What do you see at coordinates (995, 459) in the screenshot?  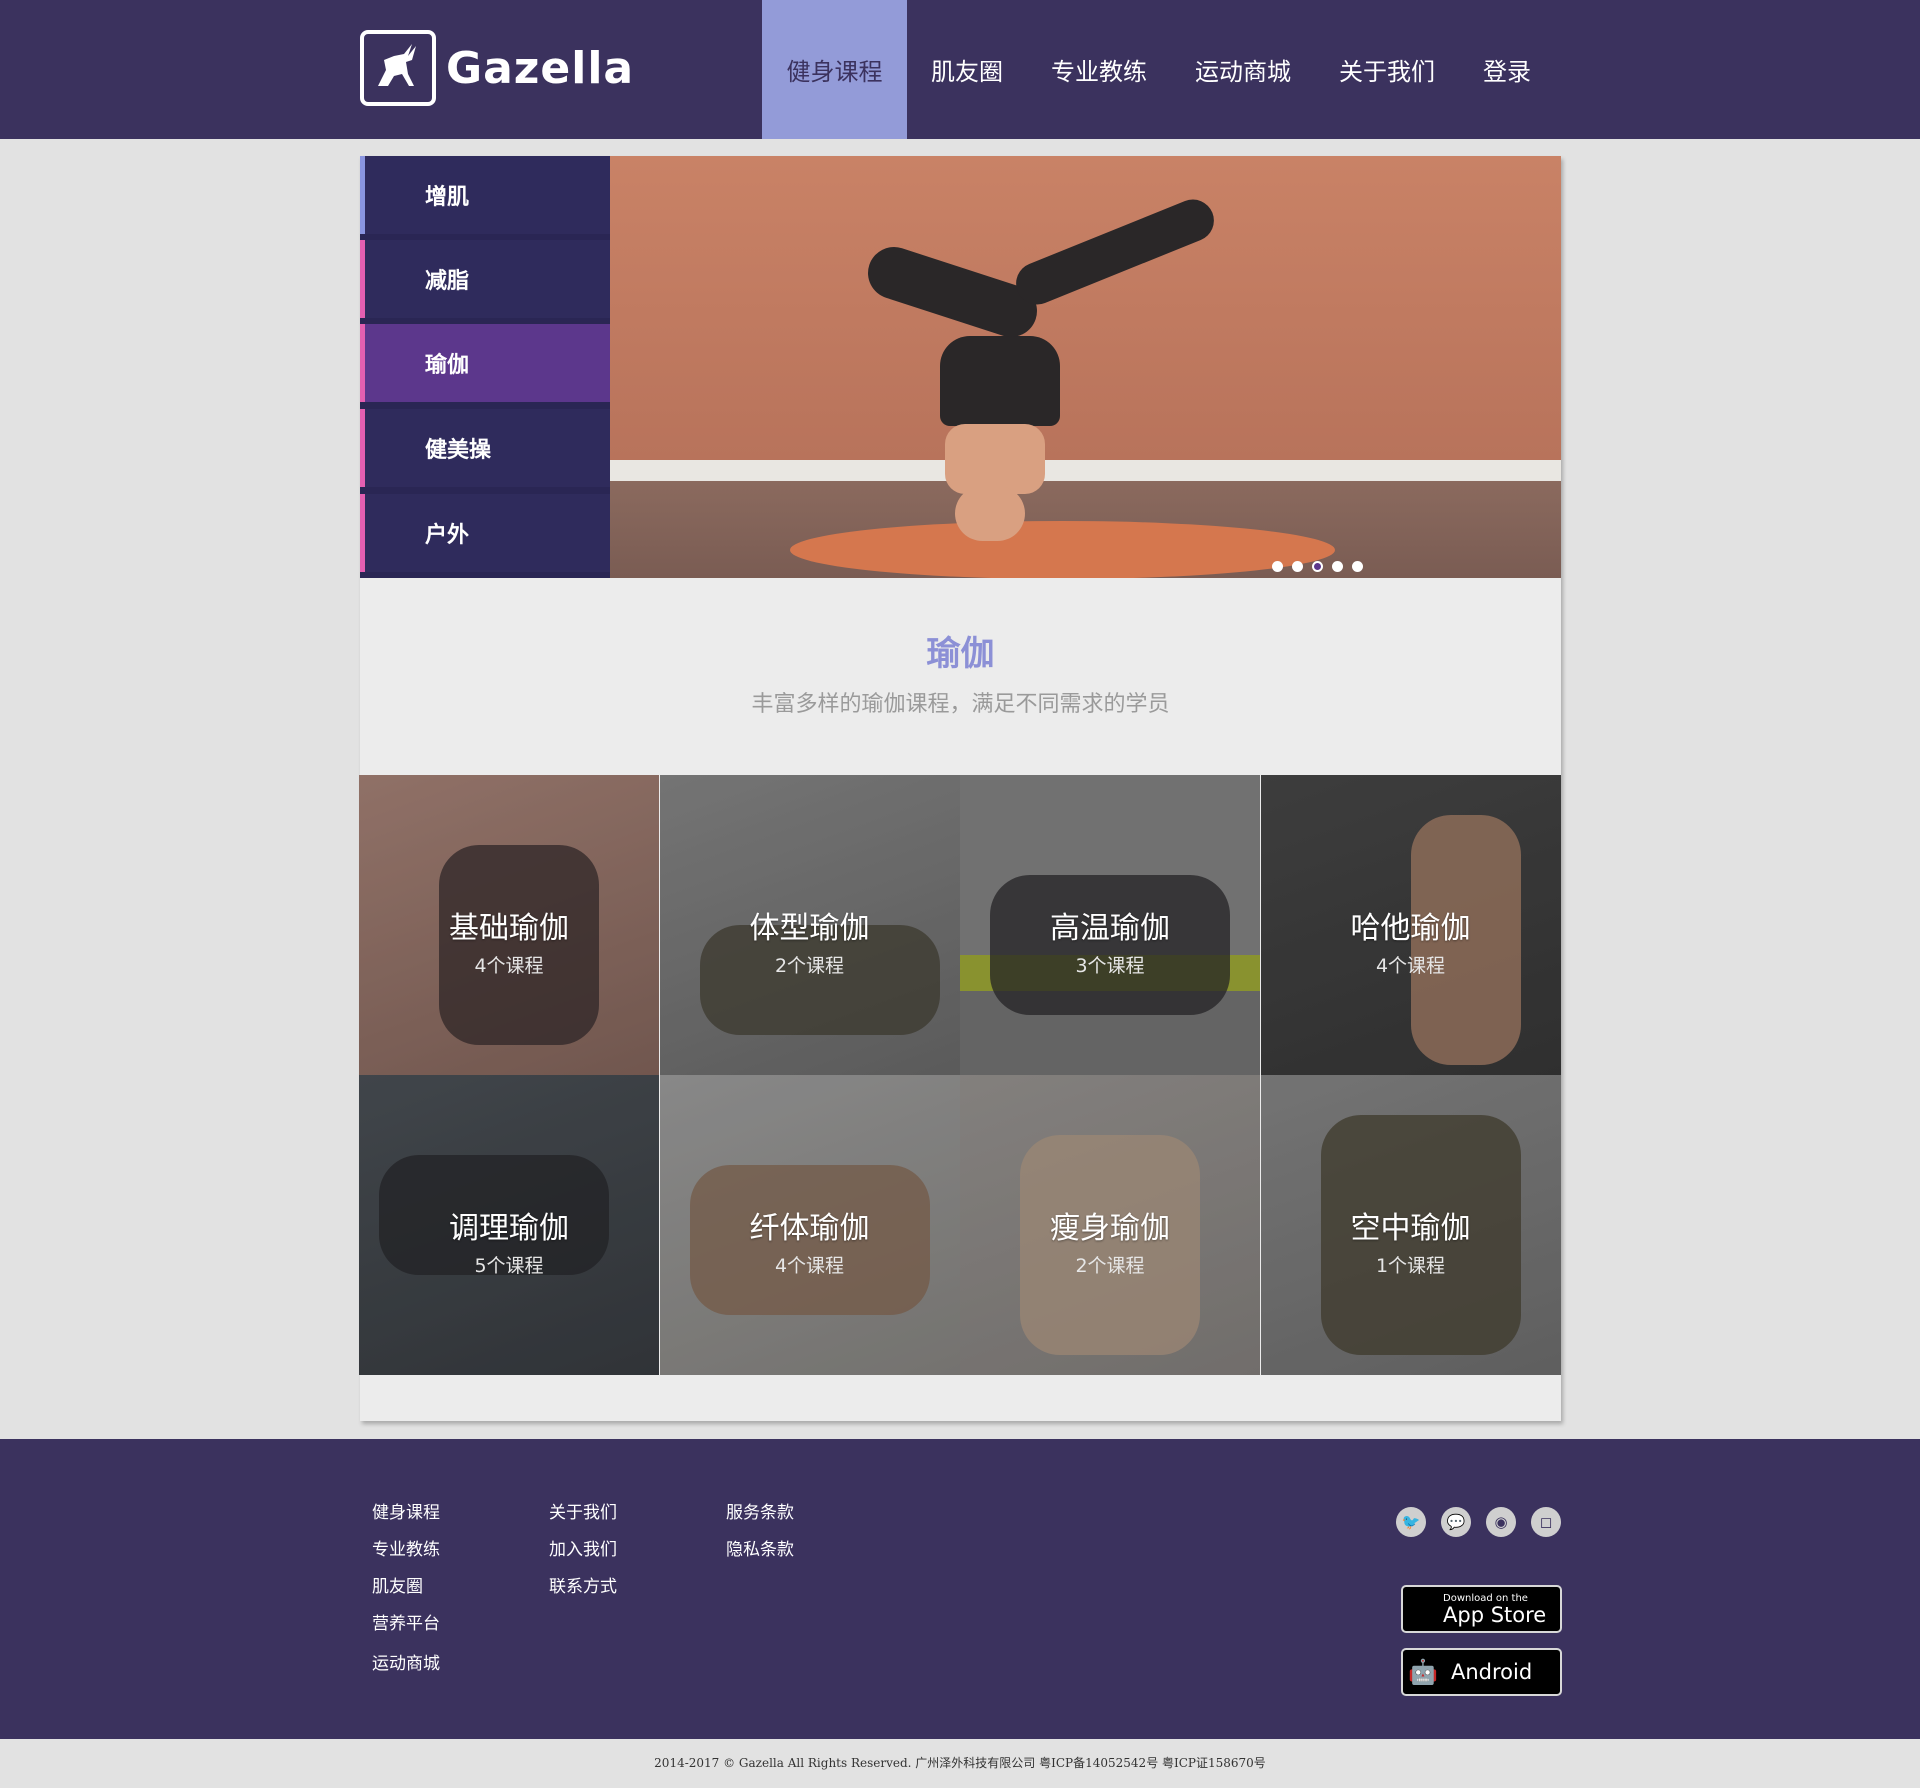 I see `figure-back` at bounding box center [995, 459].